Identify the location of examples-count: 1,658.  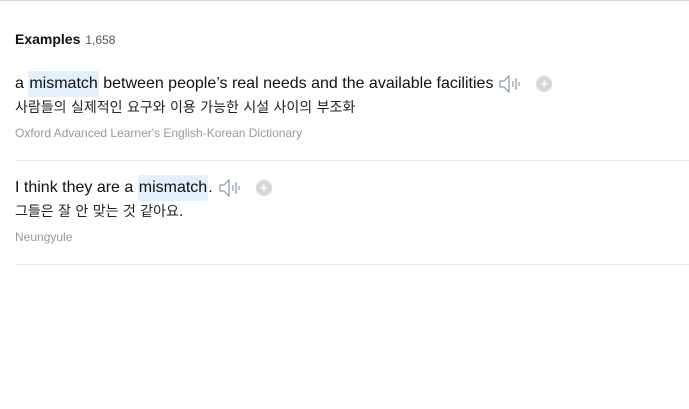
(100, 40).